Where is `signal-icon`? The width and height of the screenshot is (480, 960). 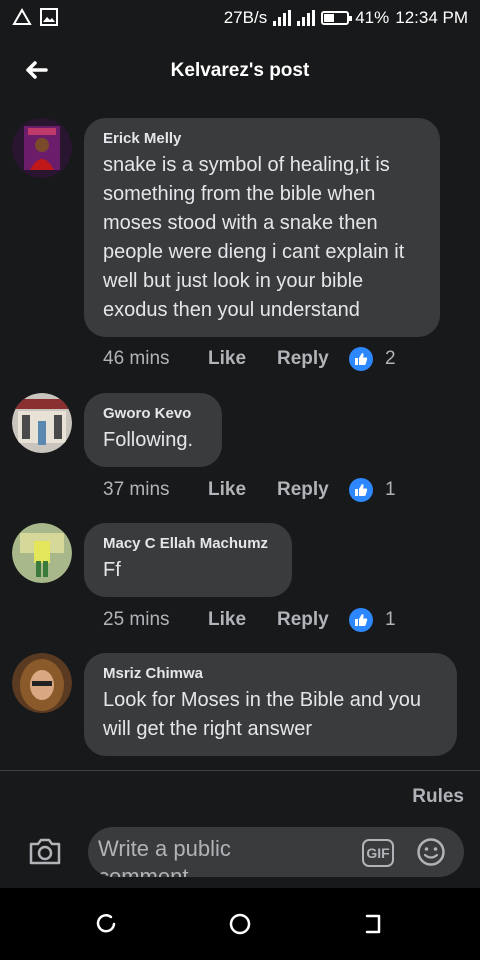
signal-icon is located at coordinates (282, 18).